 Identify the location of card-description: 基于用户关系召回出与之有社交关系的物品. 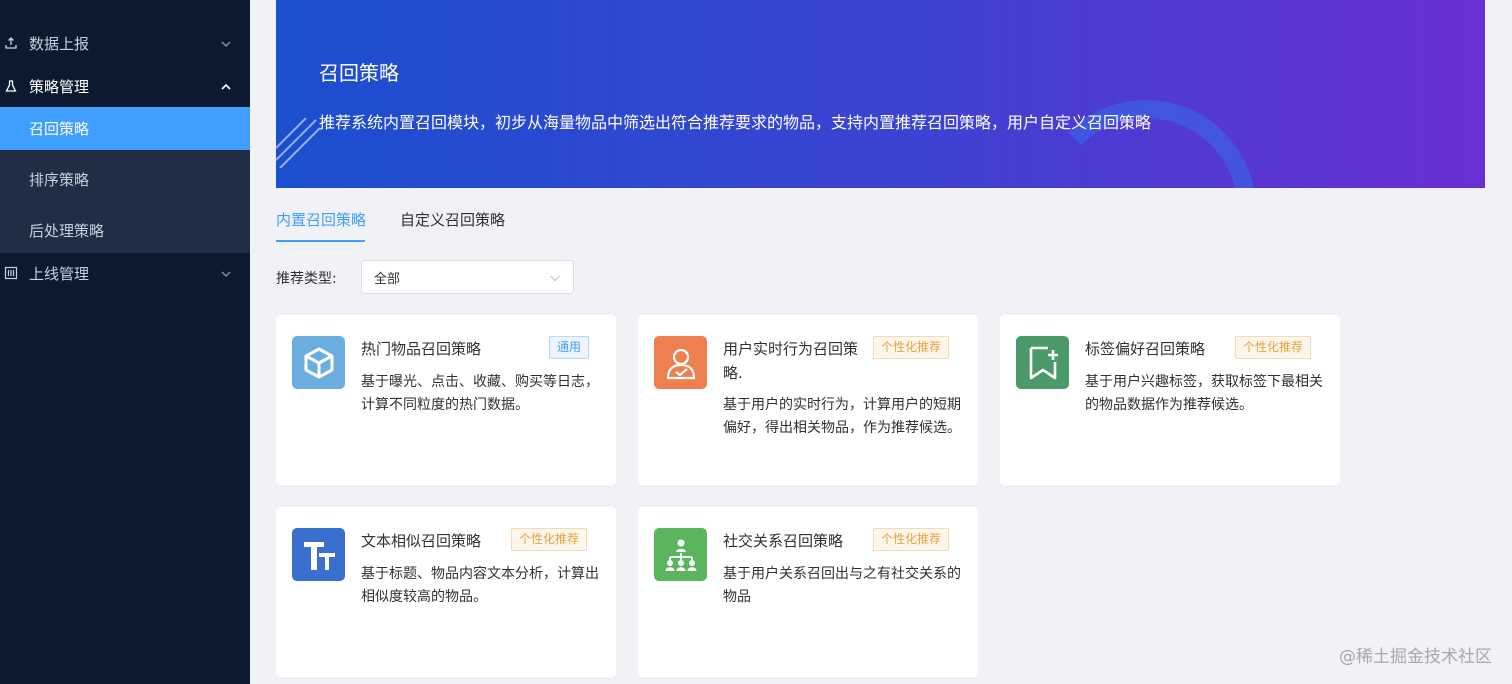
(842, 585).